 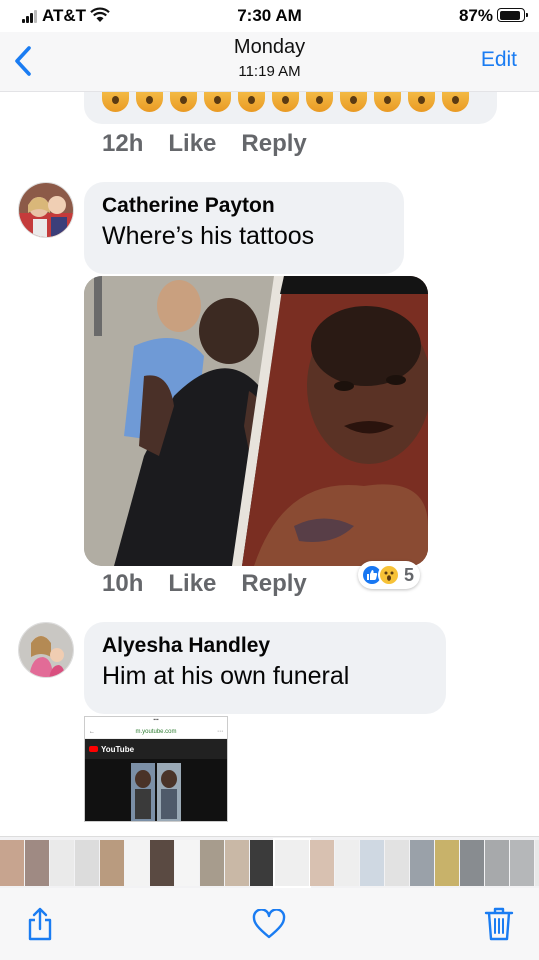 I want to click on comment-meta: 12h Like Reply, so click(x=204, y=144).